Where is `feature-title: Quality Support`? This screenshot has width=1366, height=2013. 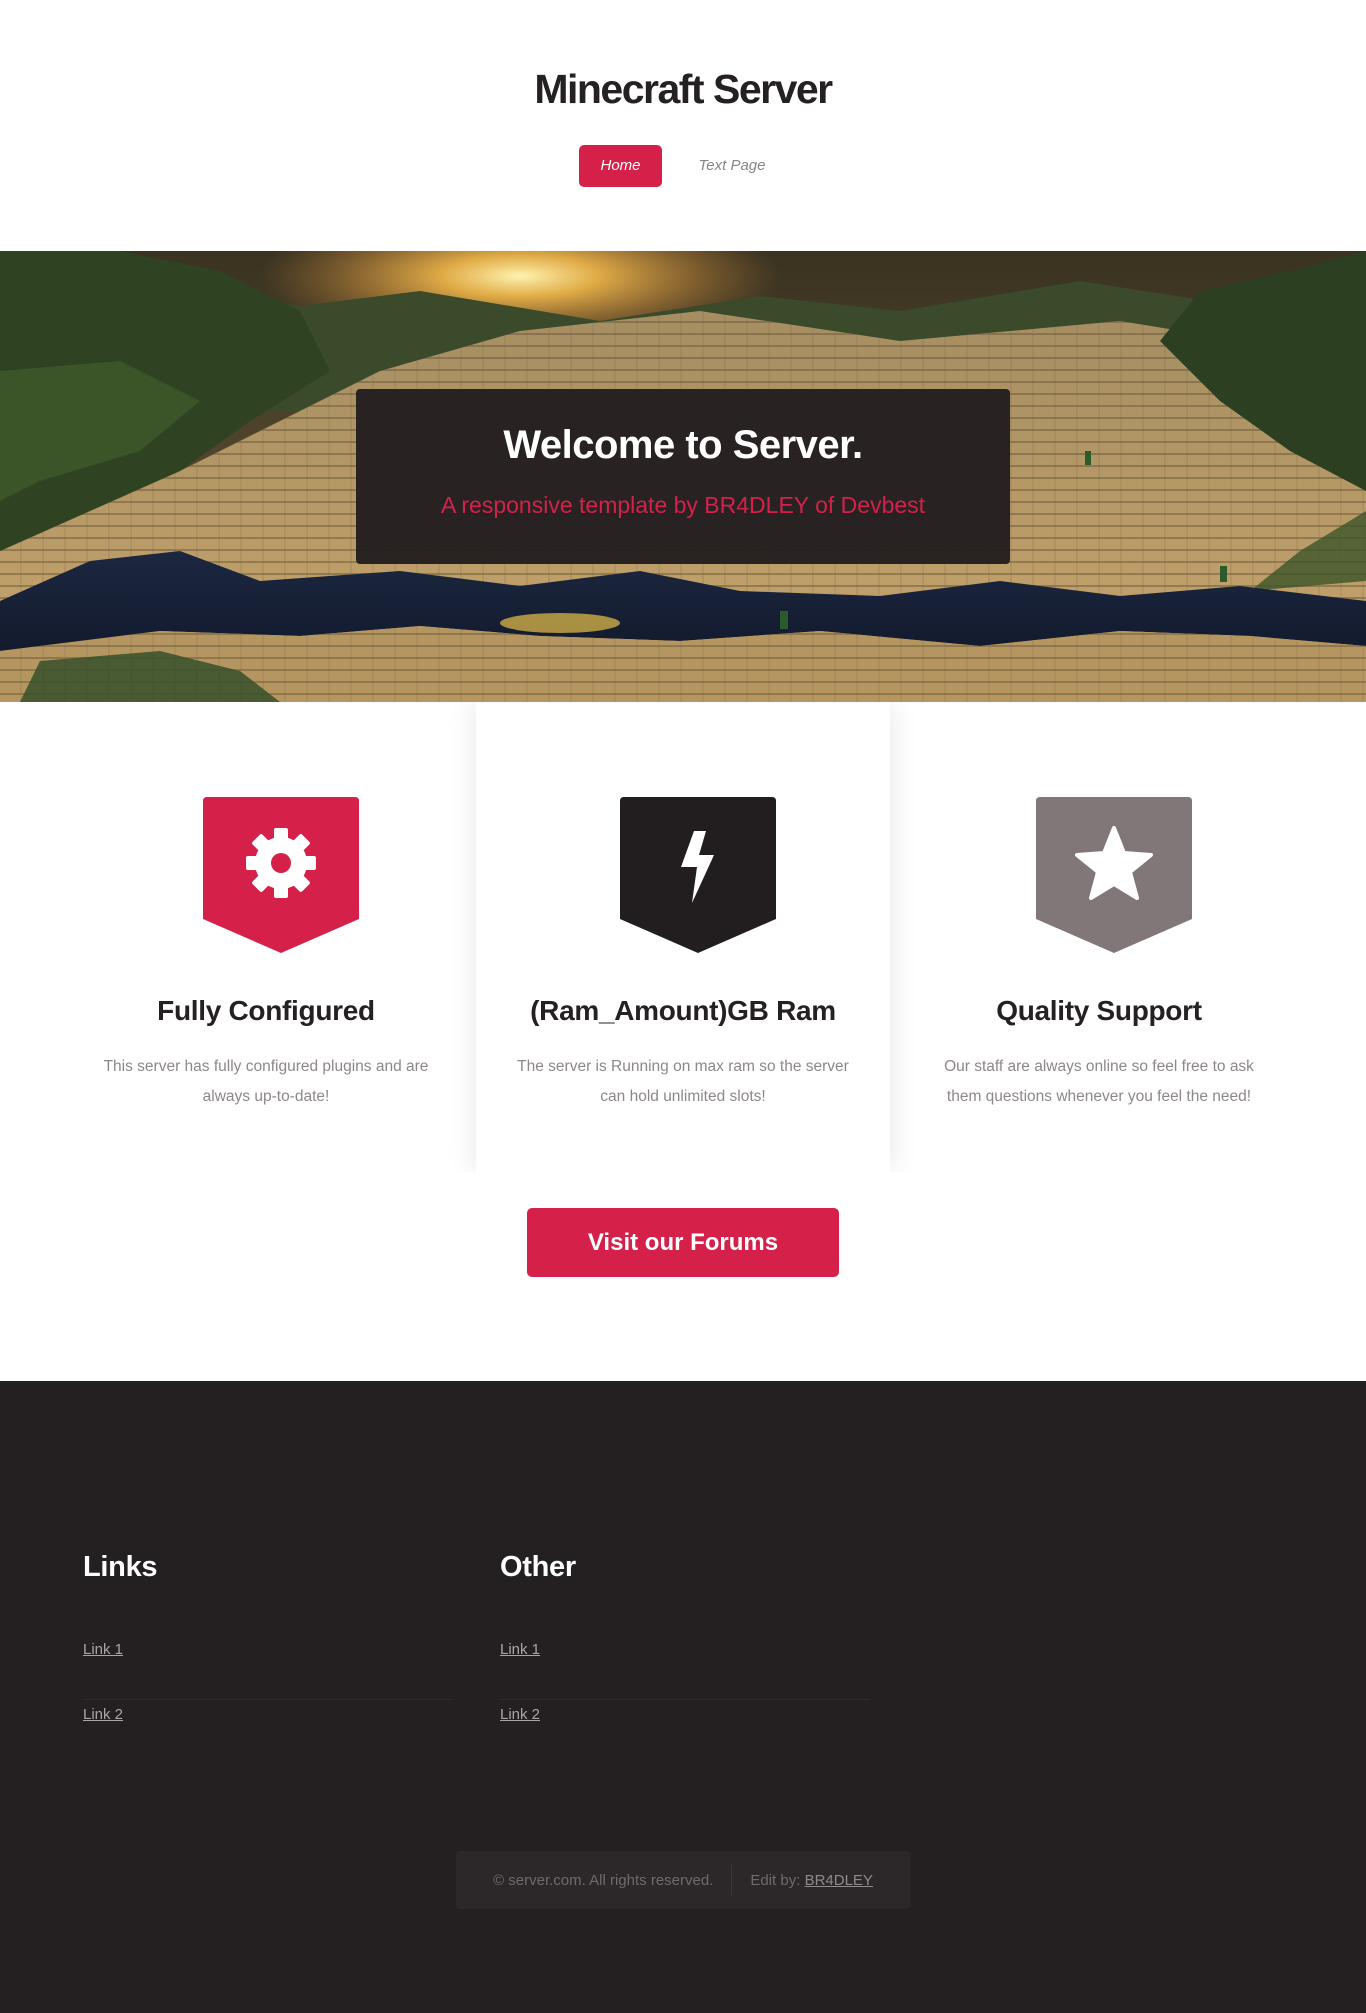 feature-title: Quality Support is located at coordinates (1099, 1010).